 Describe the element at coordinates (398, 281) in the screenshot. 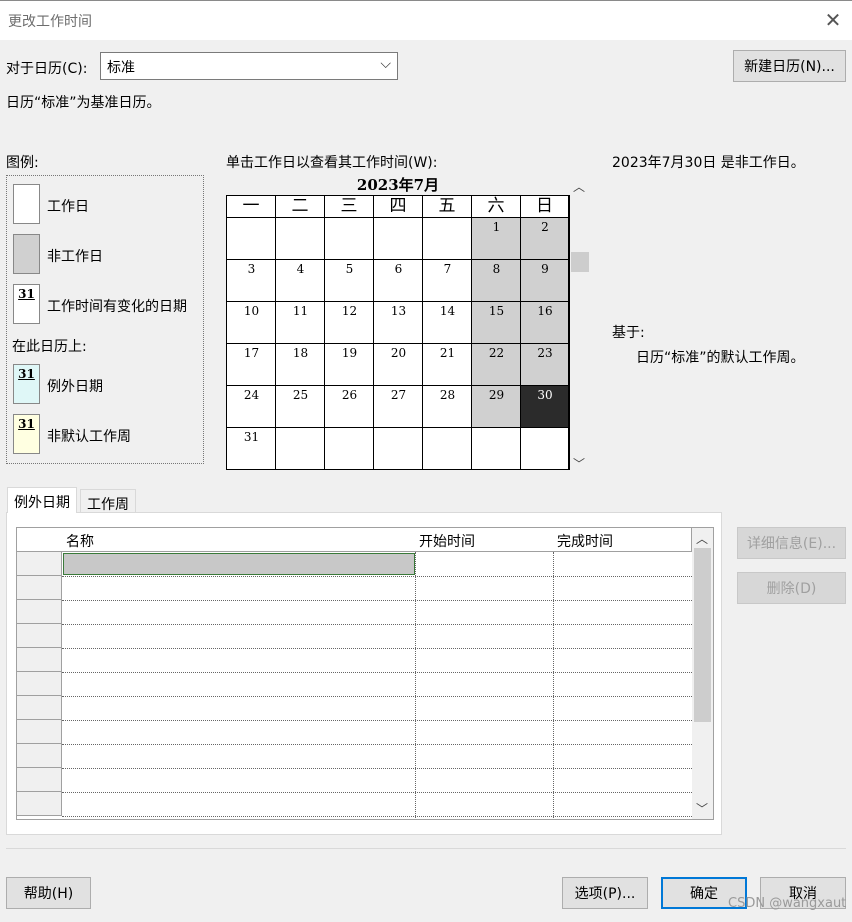

I see `calendar-day: 6` at that location.